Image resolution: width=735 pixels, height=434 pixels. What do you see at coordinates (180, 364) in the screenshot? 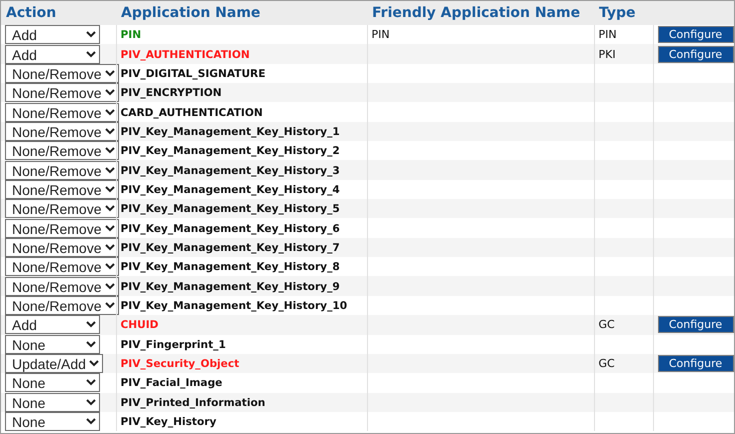
I see `application-name: PIV_Security_Object` at bounding box center [180, 364].